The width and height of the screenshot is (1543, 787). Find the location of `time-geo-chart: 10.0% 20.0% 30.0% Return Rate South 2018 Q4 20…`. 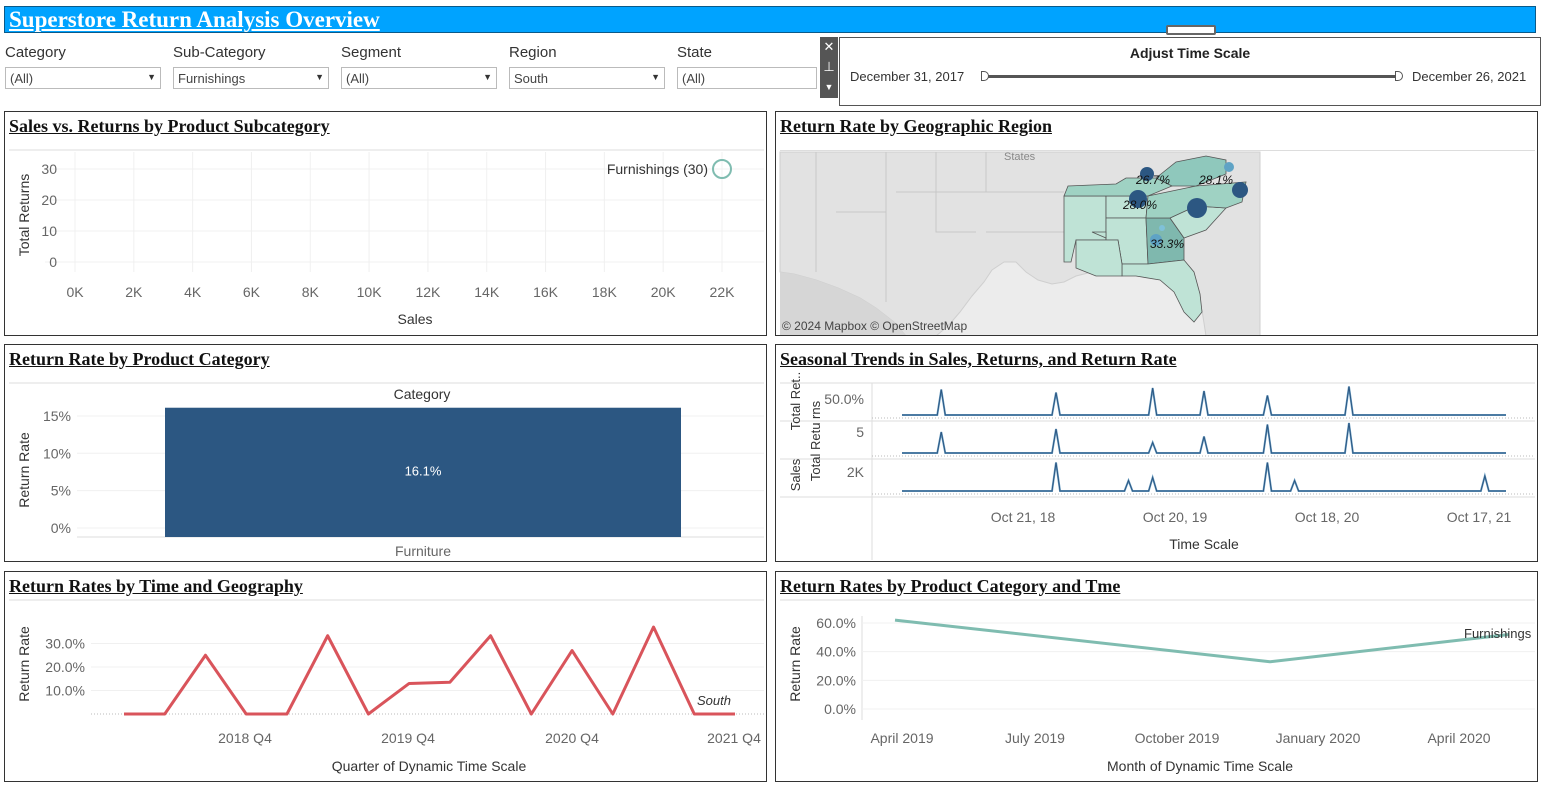

time-geo-chart: 10.0% 20.0% 30.0% Return Rate South 2018 Q4 20… is located at coordinates (386, 686).